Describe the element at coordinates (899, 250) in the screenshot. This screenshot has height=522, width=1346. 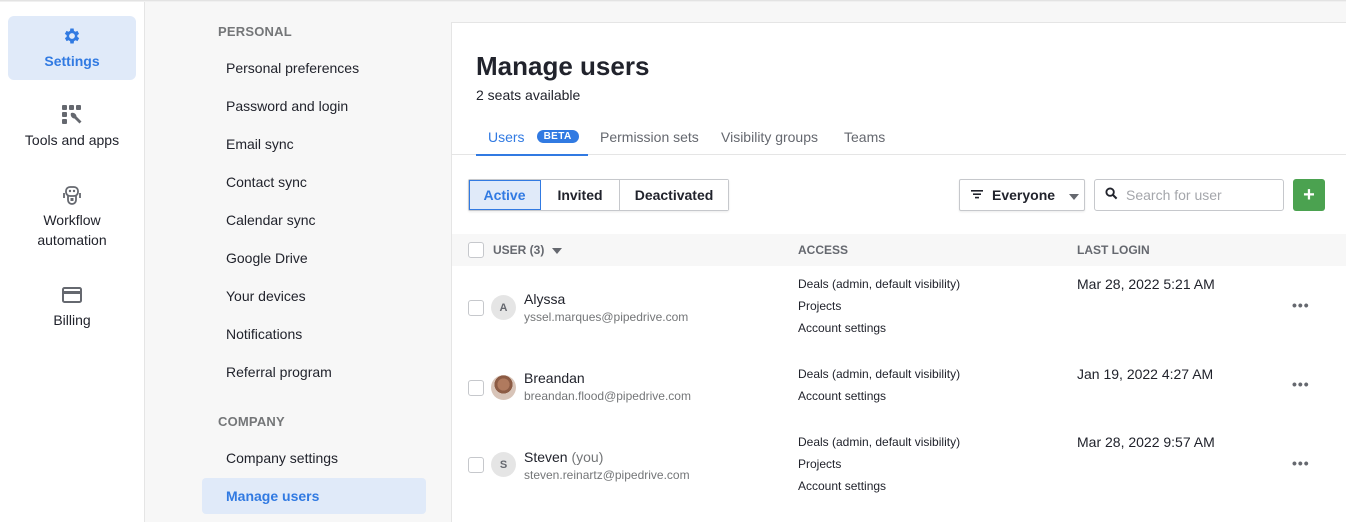
I see `table-header: USER (3) ACCESS LAST LOGIN` at that location.